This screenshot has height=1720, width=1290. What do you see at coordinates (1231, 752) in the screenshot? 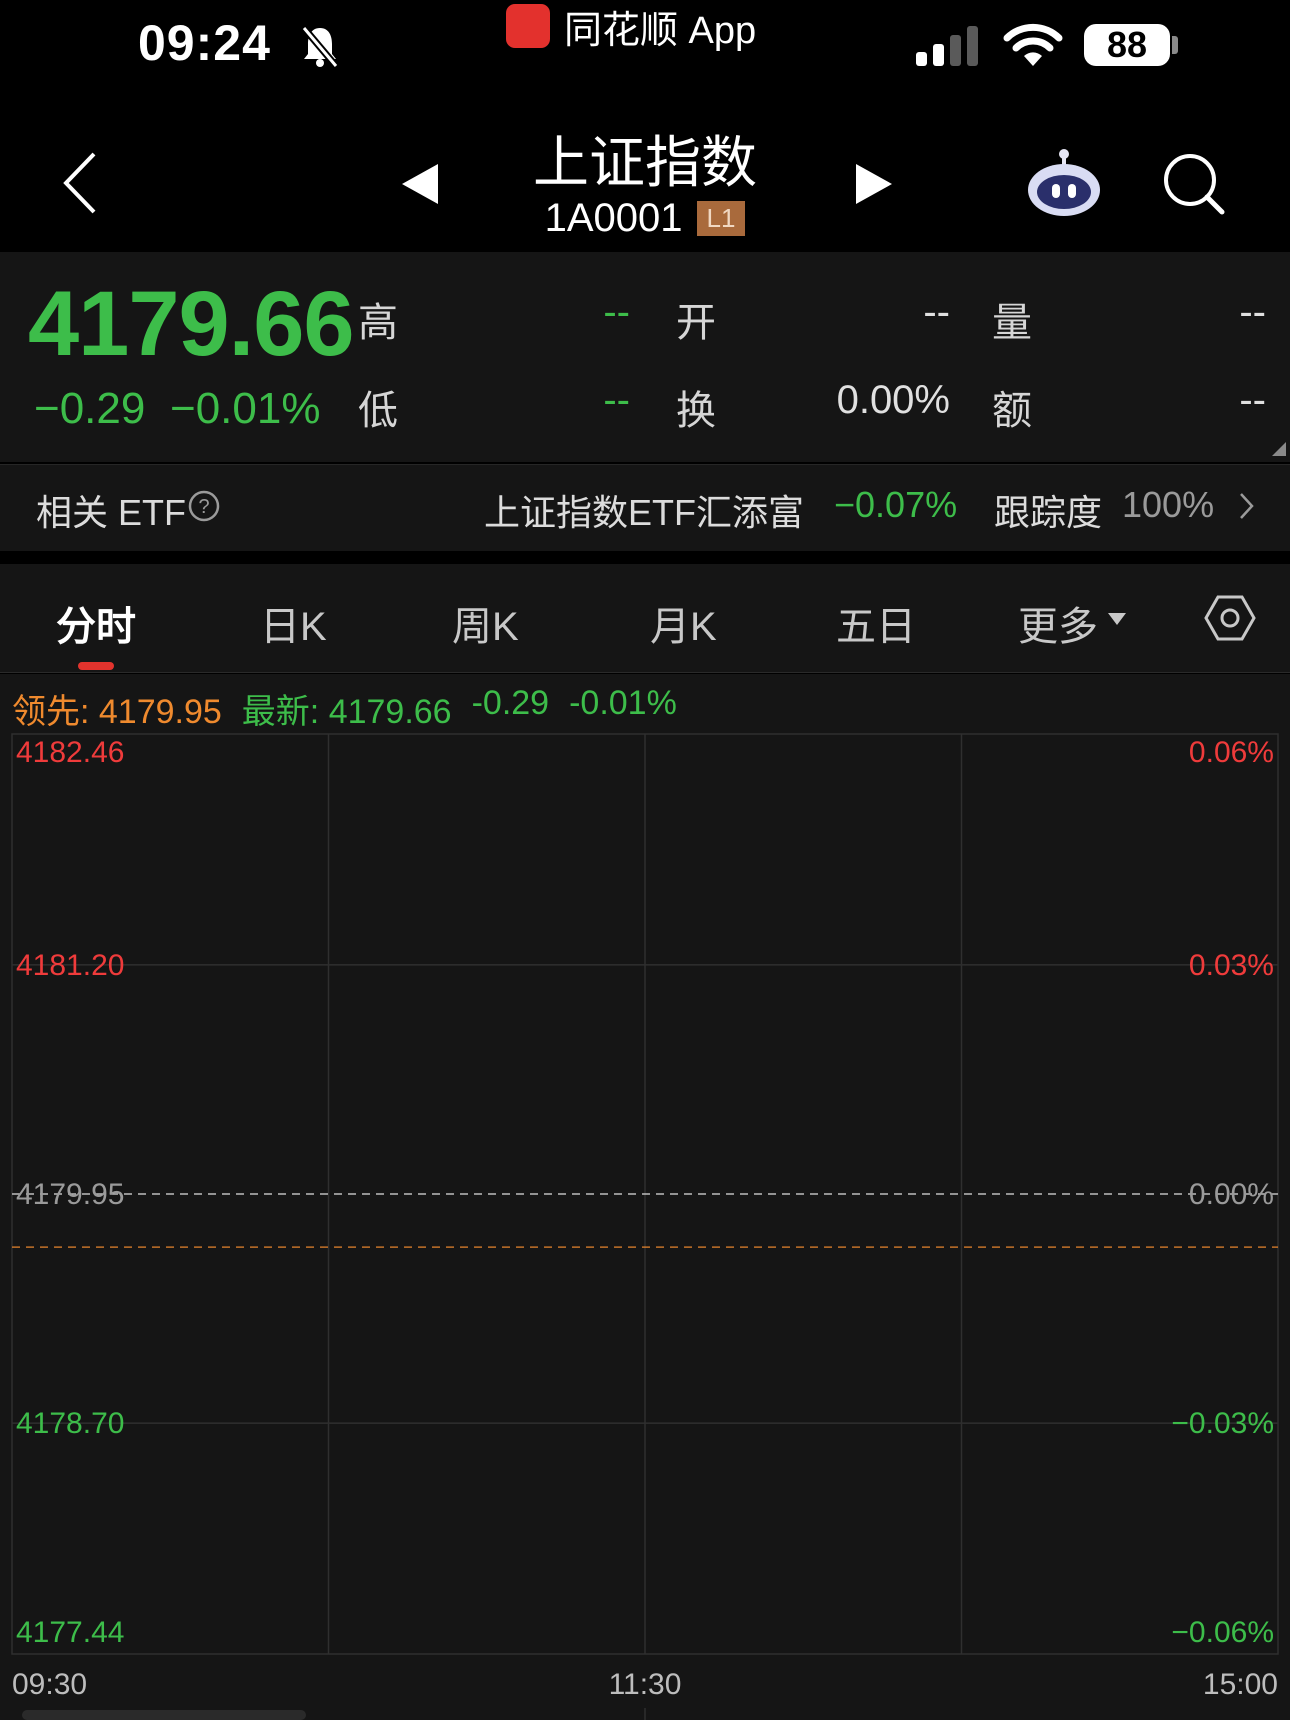
I see `y-tick-label-right: 0.06%` at bounding box center [1231, 752].